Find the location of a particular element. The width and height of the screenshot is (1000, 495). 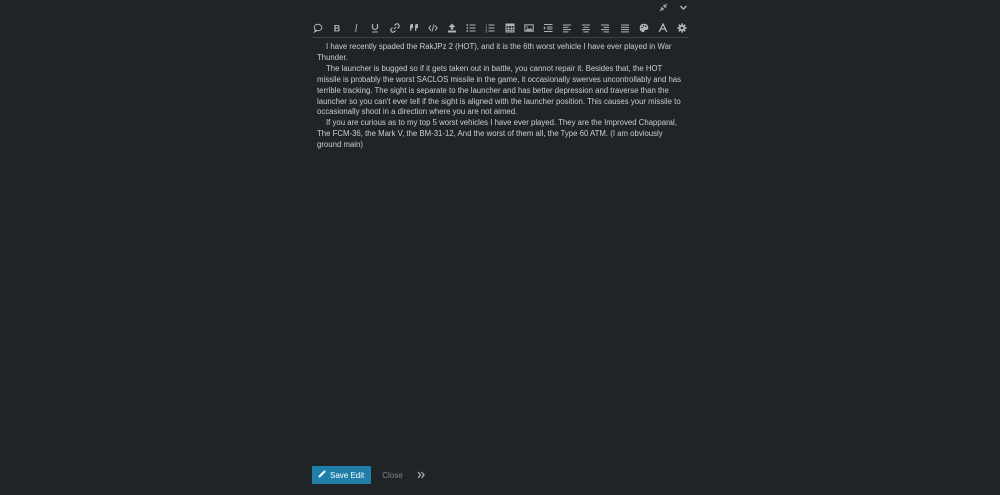

save-edit-button: Save Edit is located at coordinates (342, 475).